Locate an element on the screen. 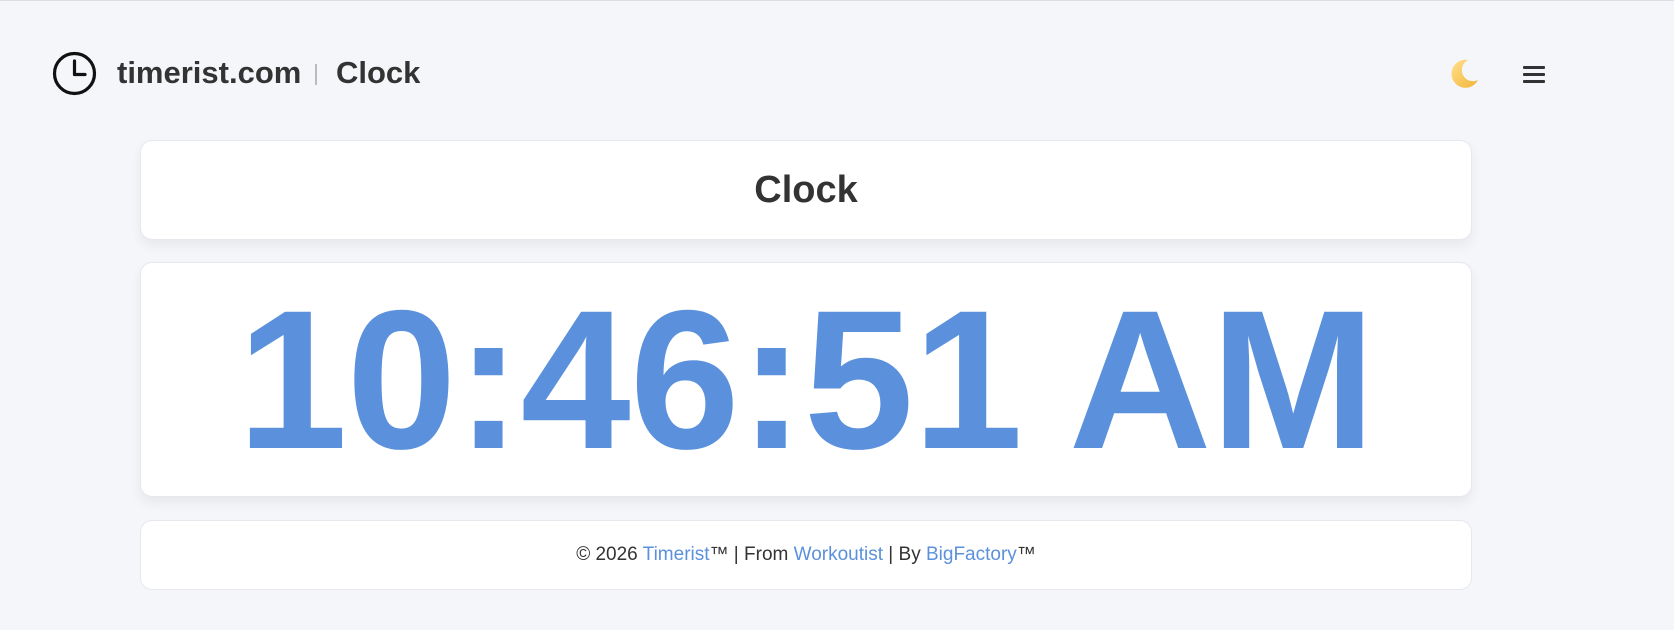 This screenshot has height=630, width=1674. brand-link: timerist.com is located at coordinates (209, 73).